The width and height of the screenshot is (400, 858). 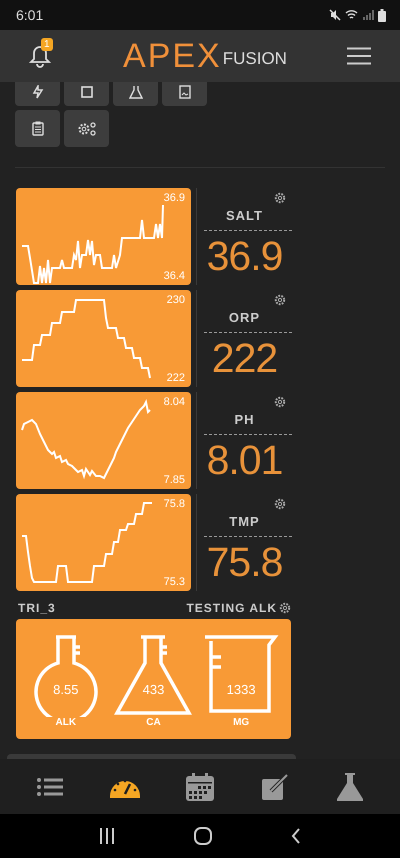 I want to click on clock-text: 6:01, so click(x=30, y=15).